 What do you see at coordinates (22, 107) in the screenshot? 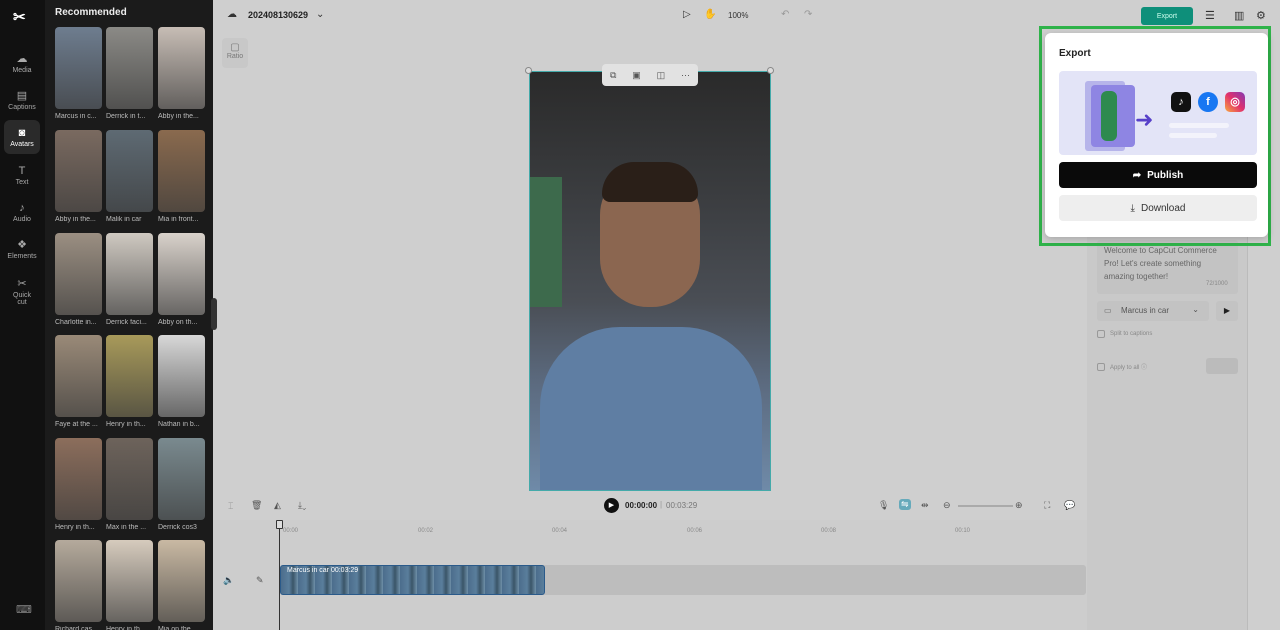
I see `rail-label: Captions` at bounding box center [22, 107].